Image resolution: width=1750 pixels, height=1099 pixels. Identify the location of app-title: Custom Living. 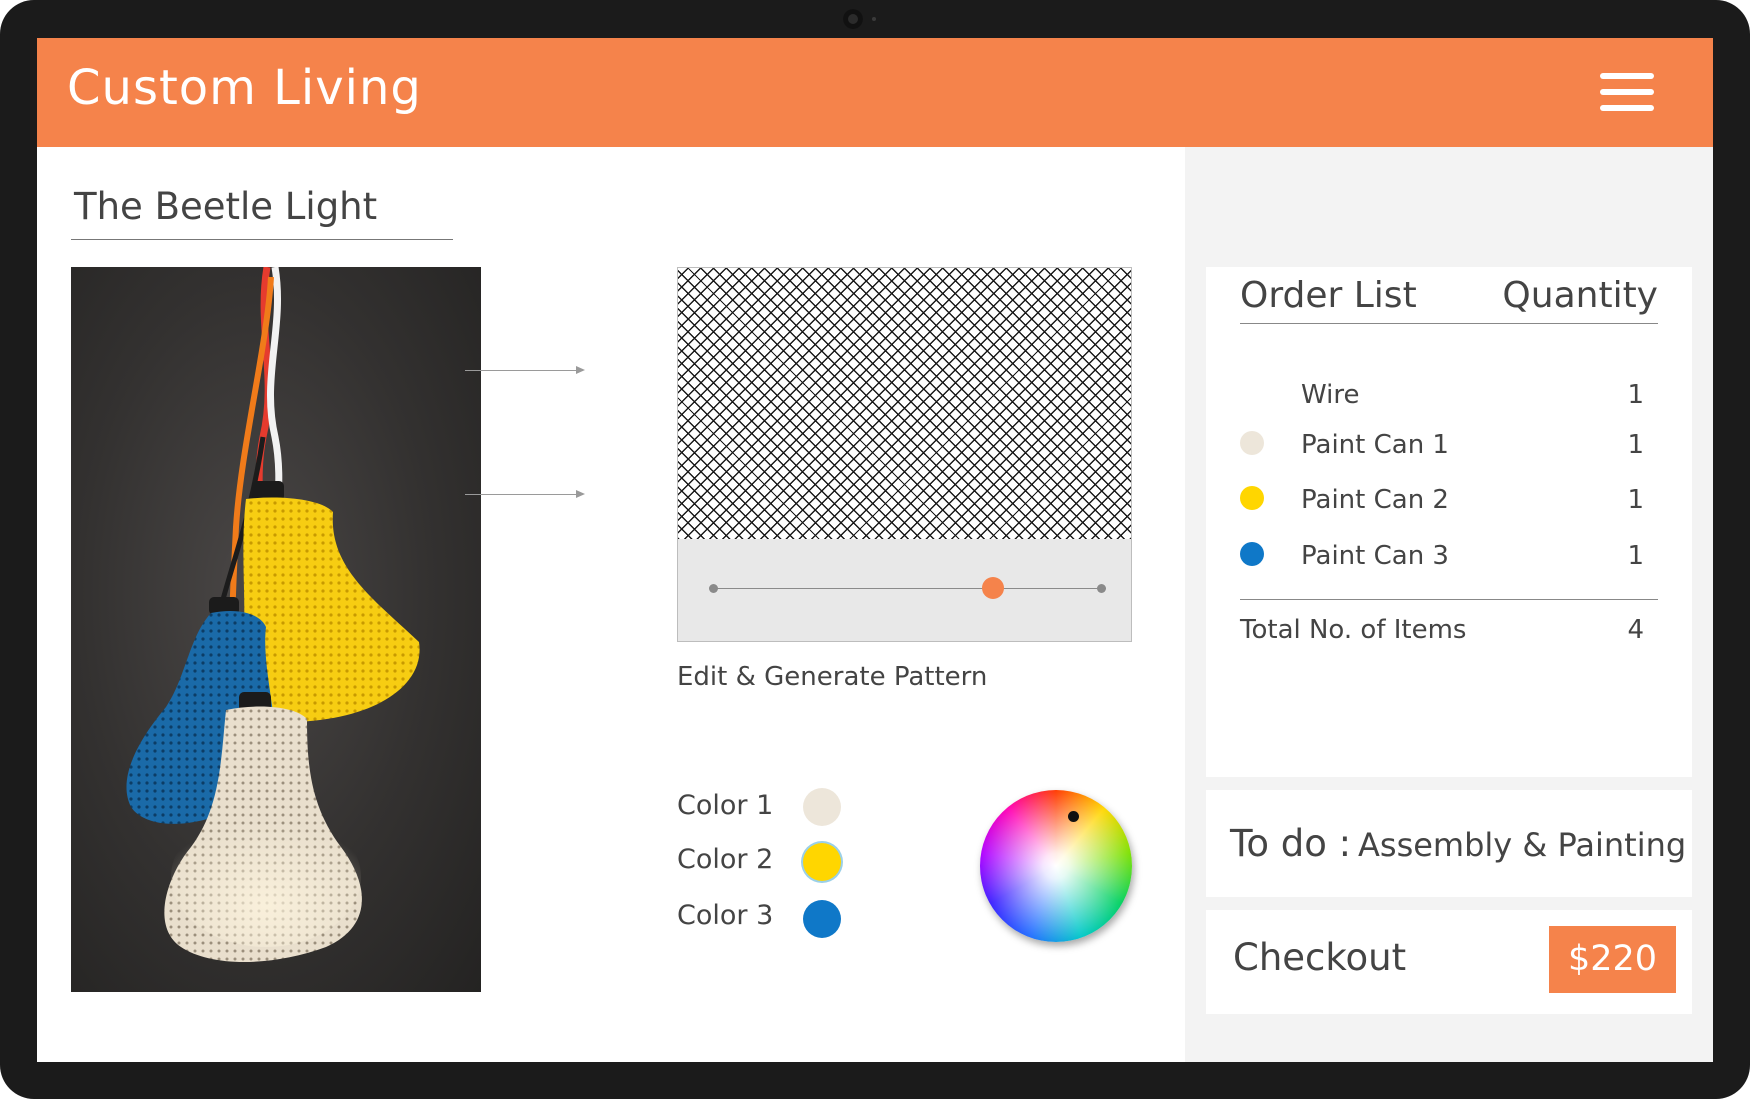
(244, 88).